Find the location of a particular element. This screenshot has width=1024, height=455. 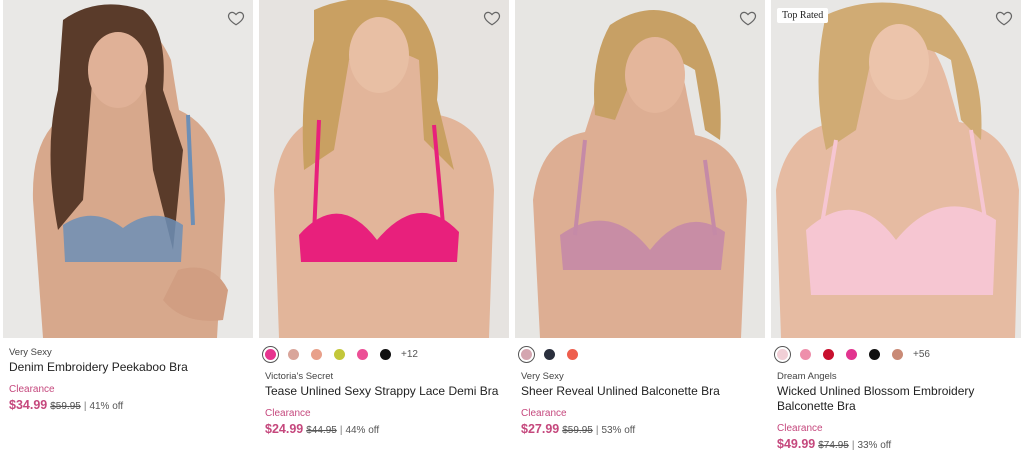

price-row: $27.99 $59.95 | 53% off is located at coordinates (640, 429).